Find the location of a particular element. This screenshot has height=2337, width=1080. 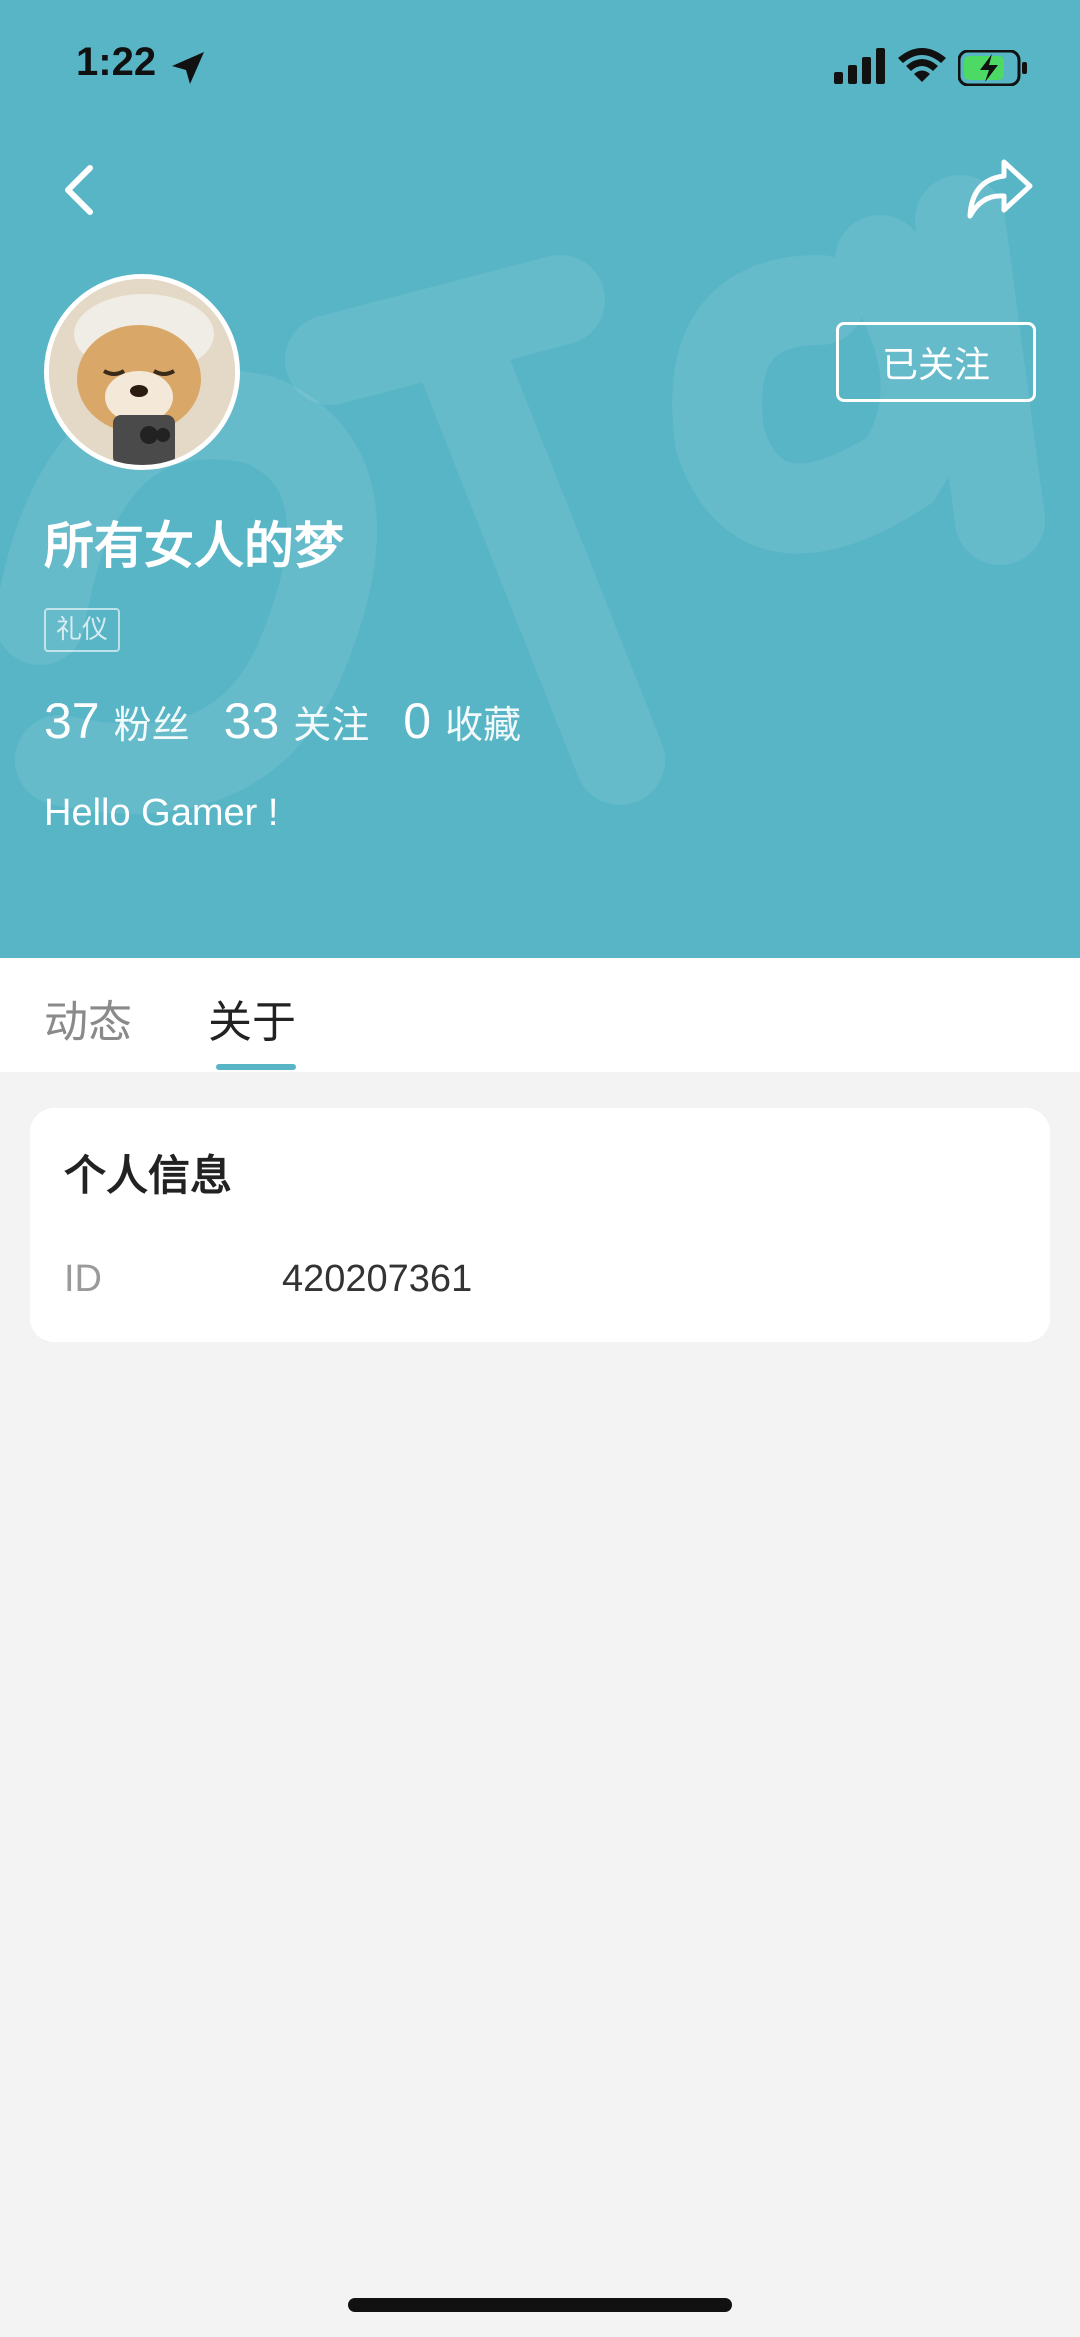

location-arrow-icon is located at coordinates (188, 68).